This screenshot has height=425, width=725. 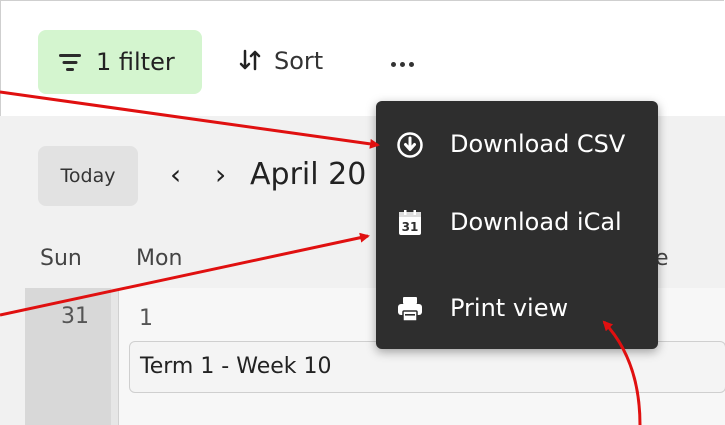 I want to click on menu-item-download-ical: 31 Download iCal, so click(x=517, y=222).